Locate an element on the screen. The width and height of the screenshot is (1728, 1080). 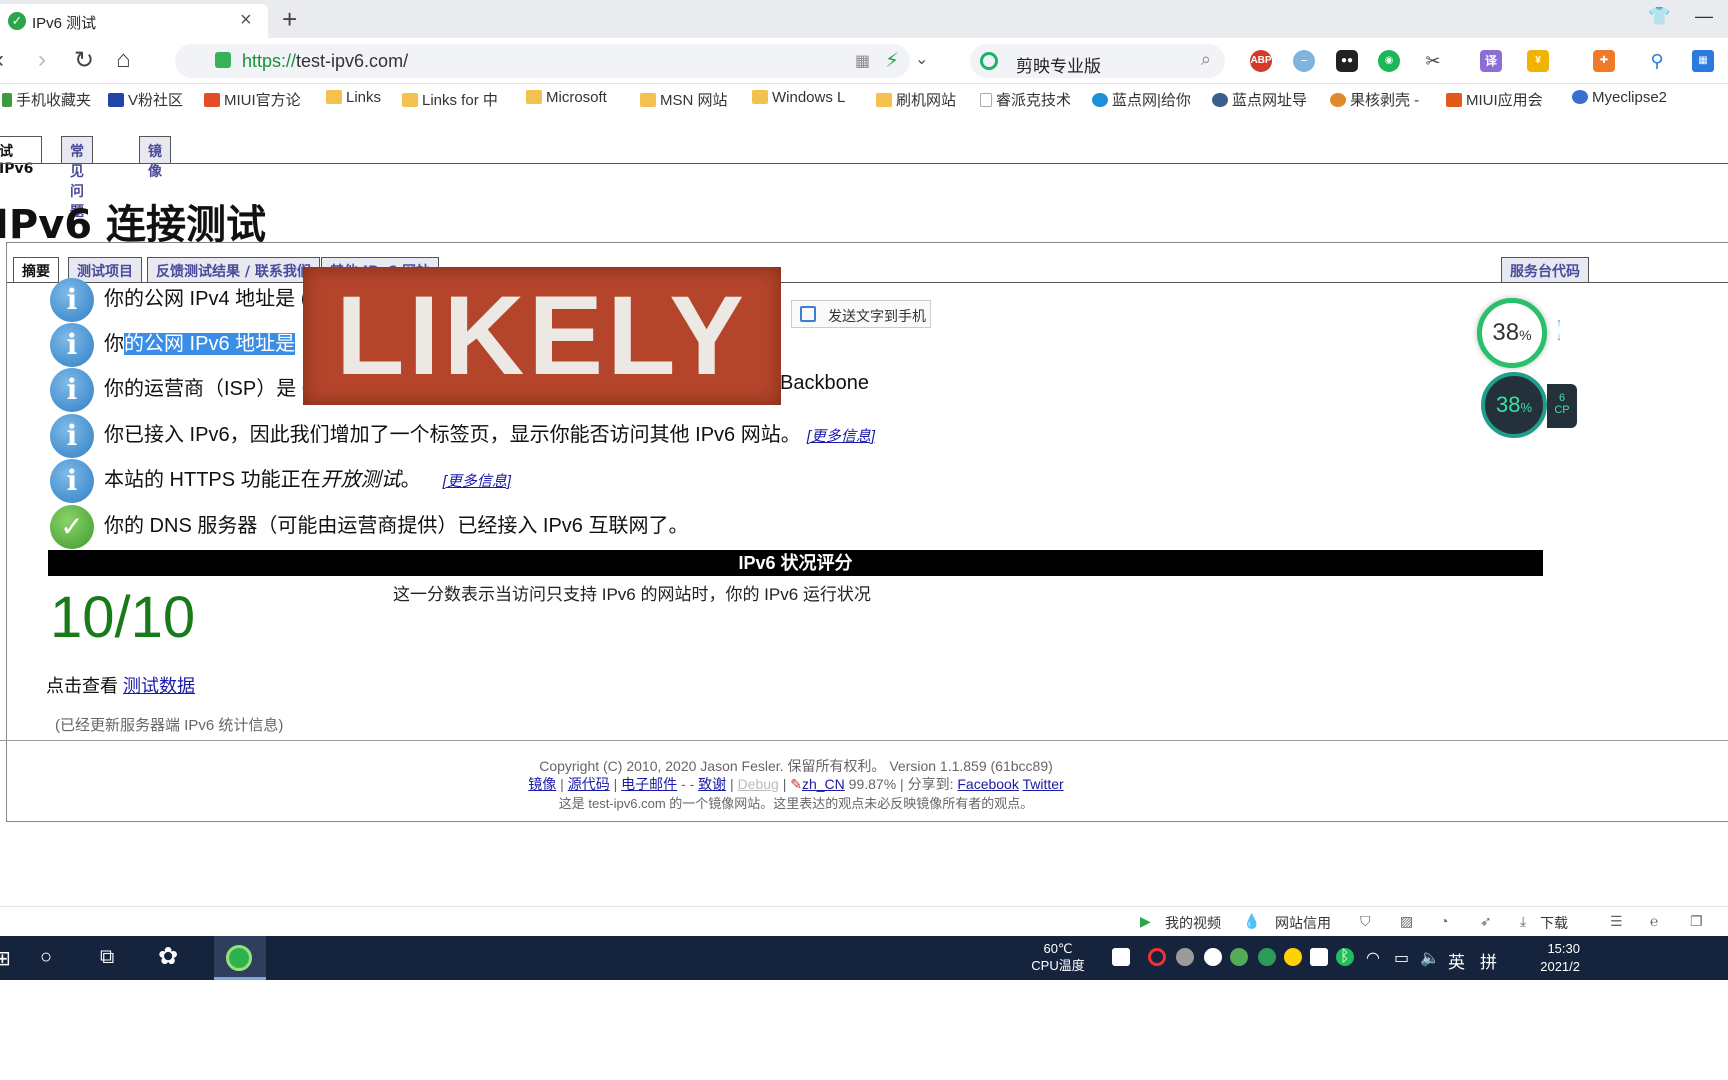
zoom-icon: ⚲ is located at coordinates (1657, 61).